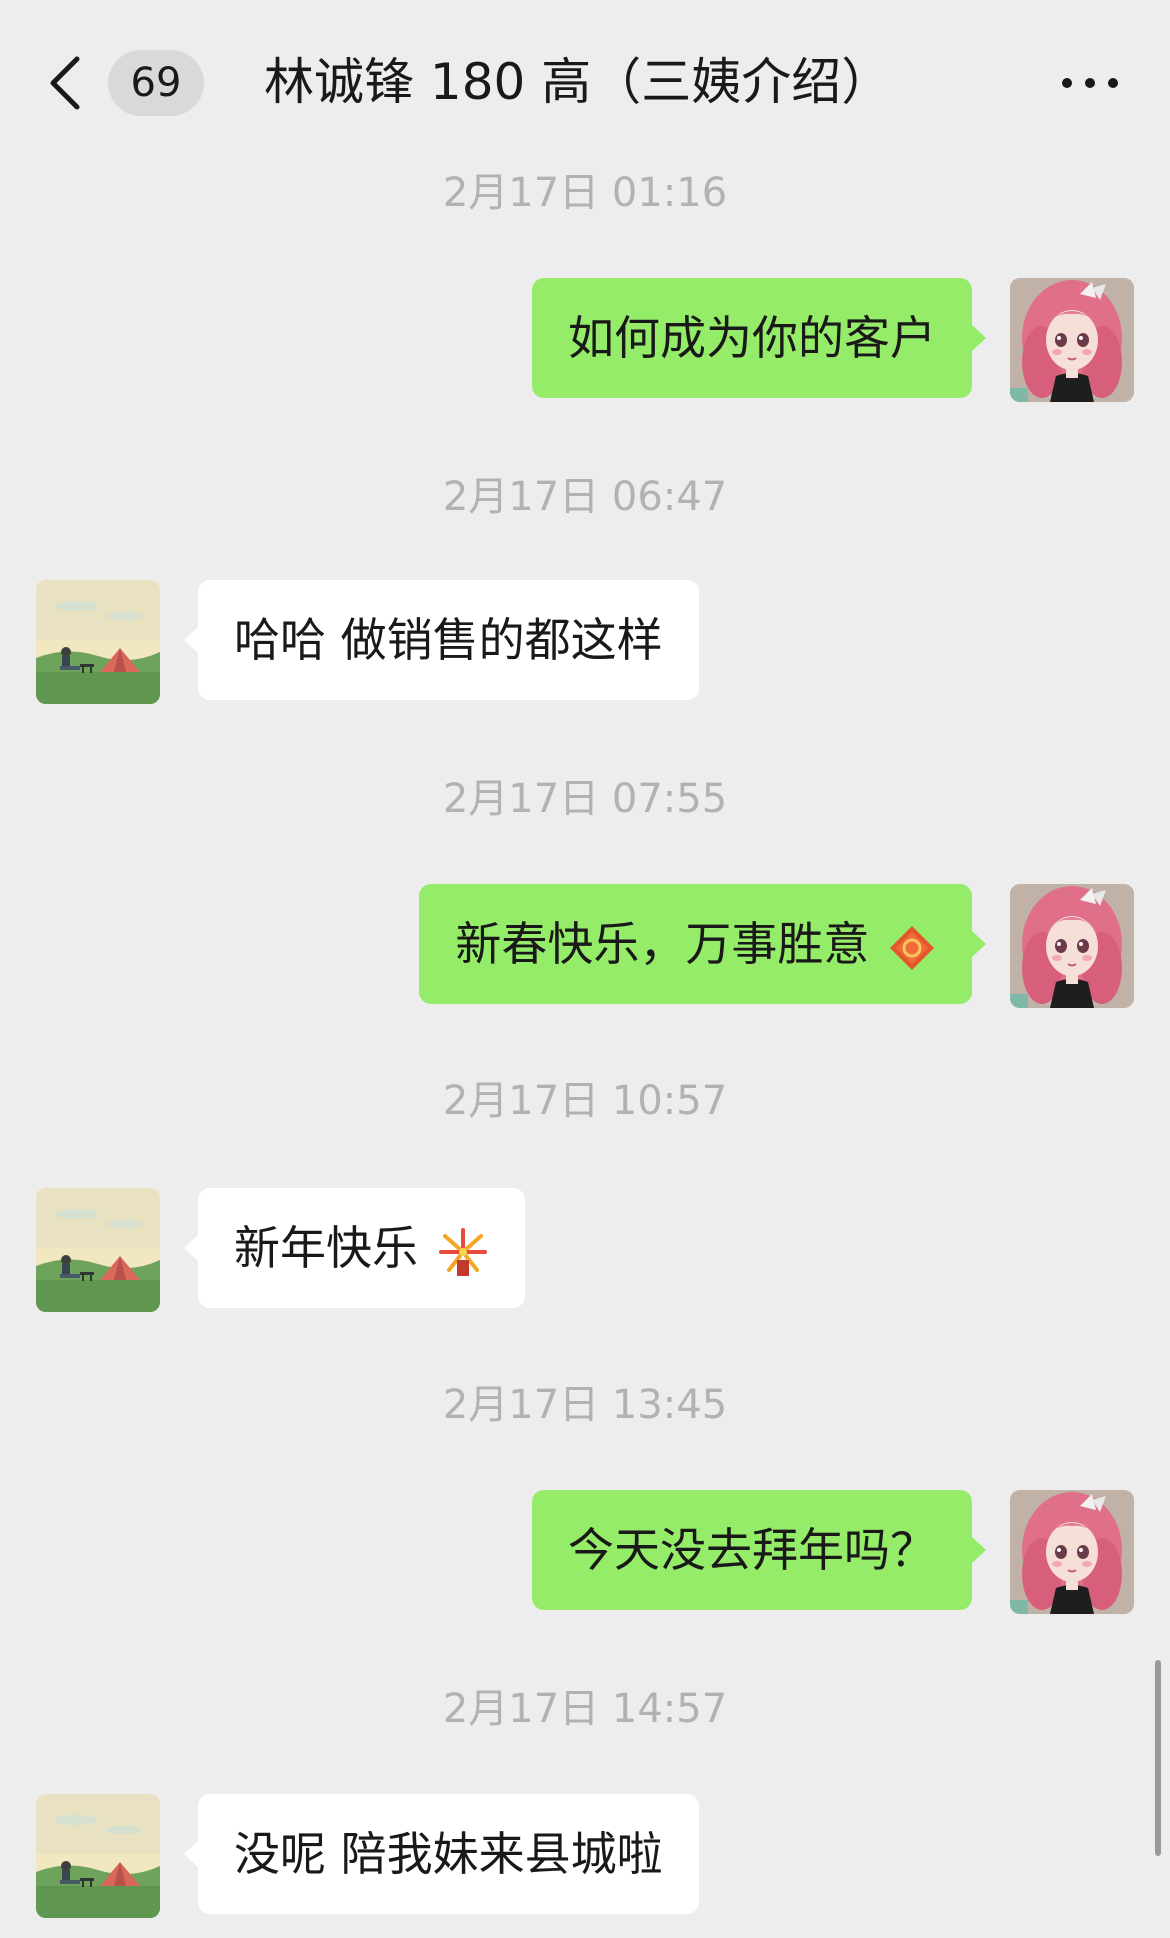 The width and height of the screenshot is (1170, 1938). I want to click on more-button, so click(1090, 83).